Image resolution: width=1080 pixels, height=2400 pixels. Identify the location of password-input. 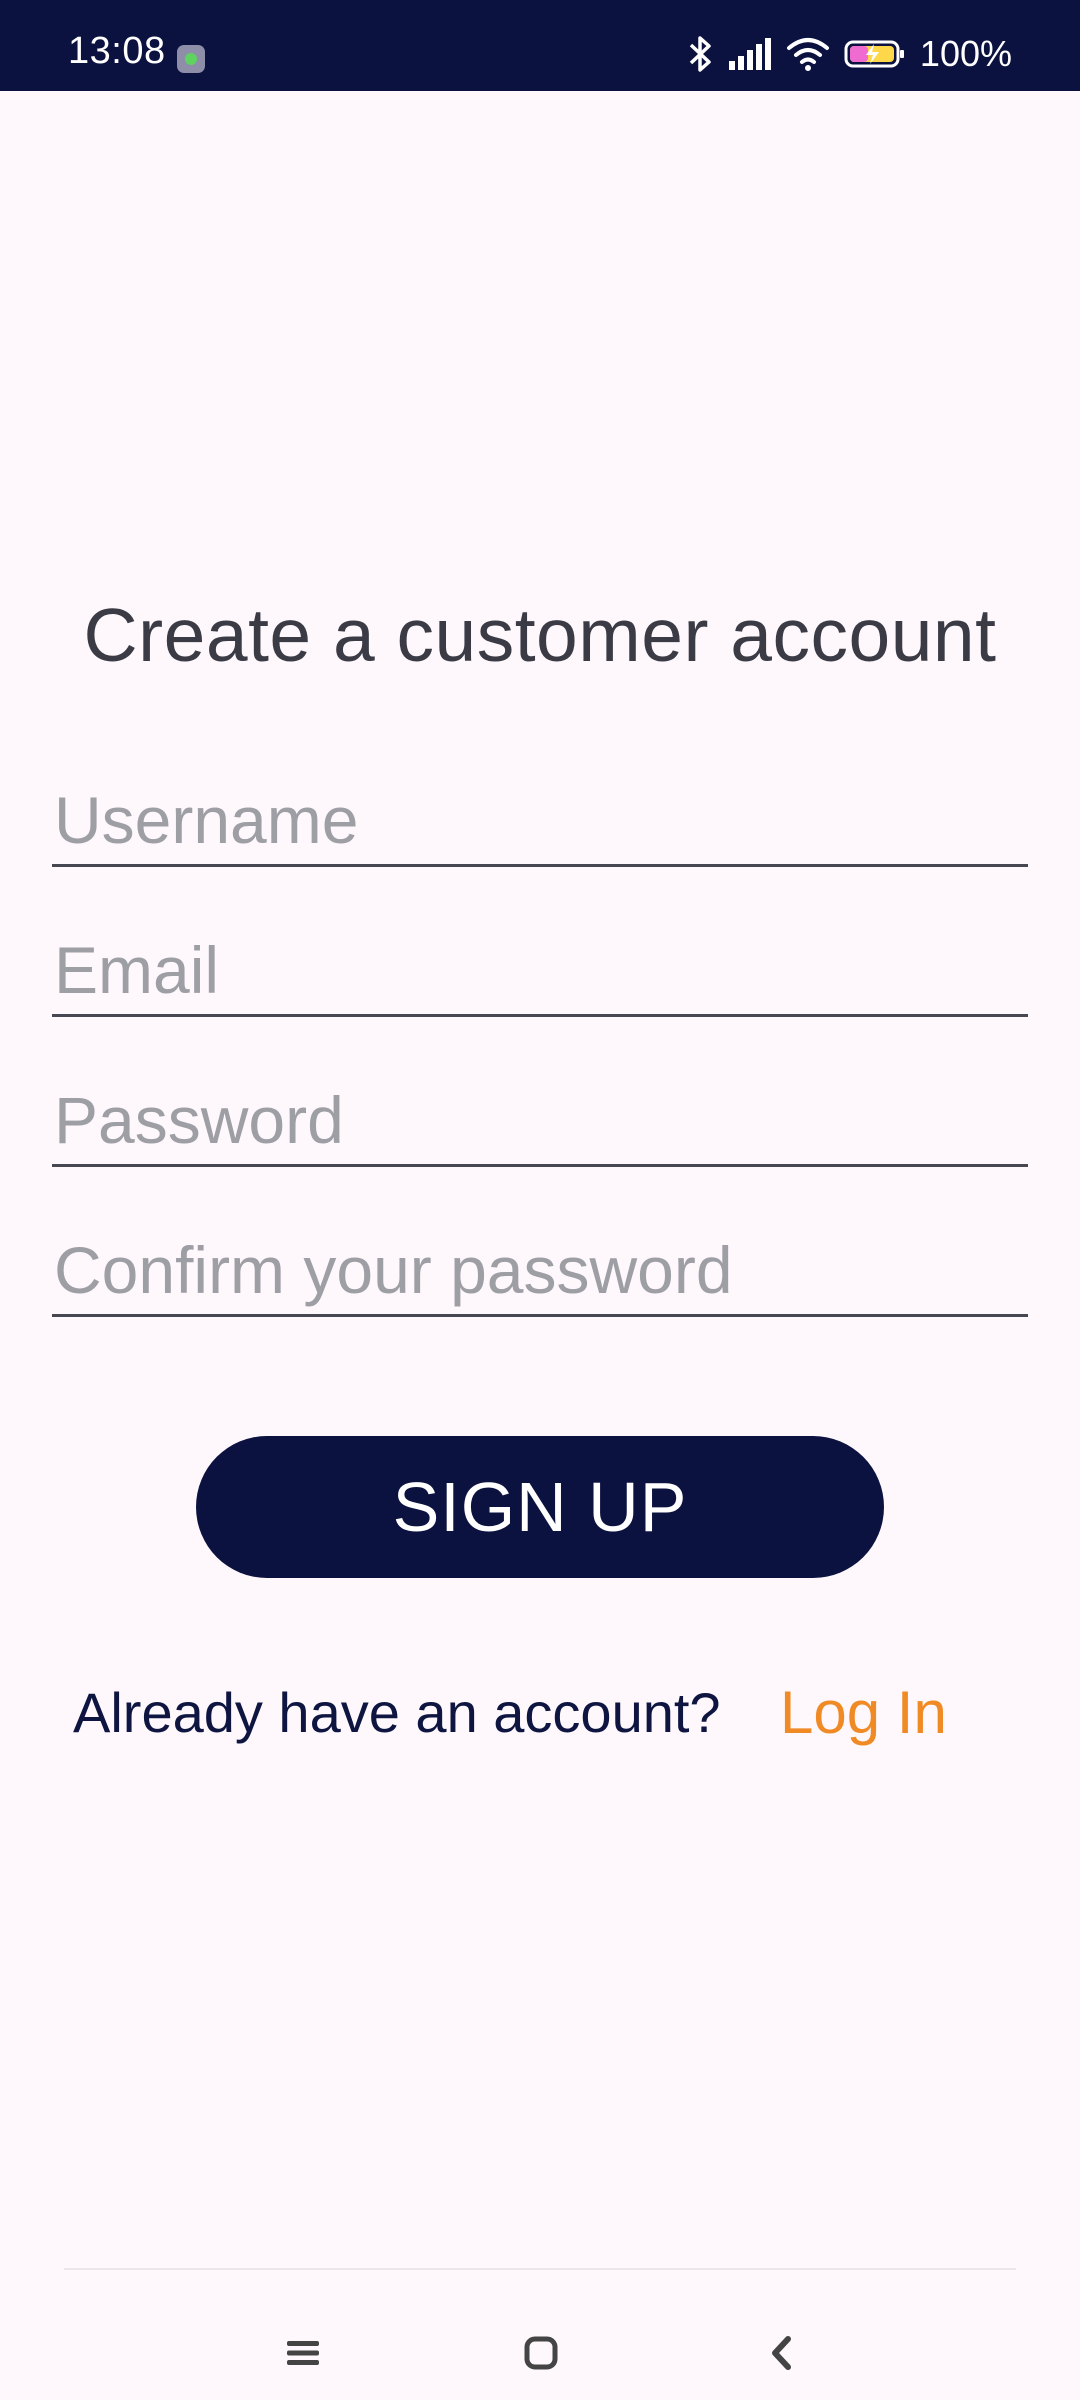
(540, 1121).